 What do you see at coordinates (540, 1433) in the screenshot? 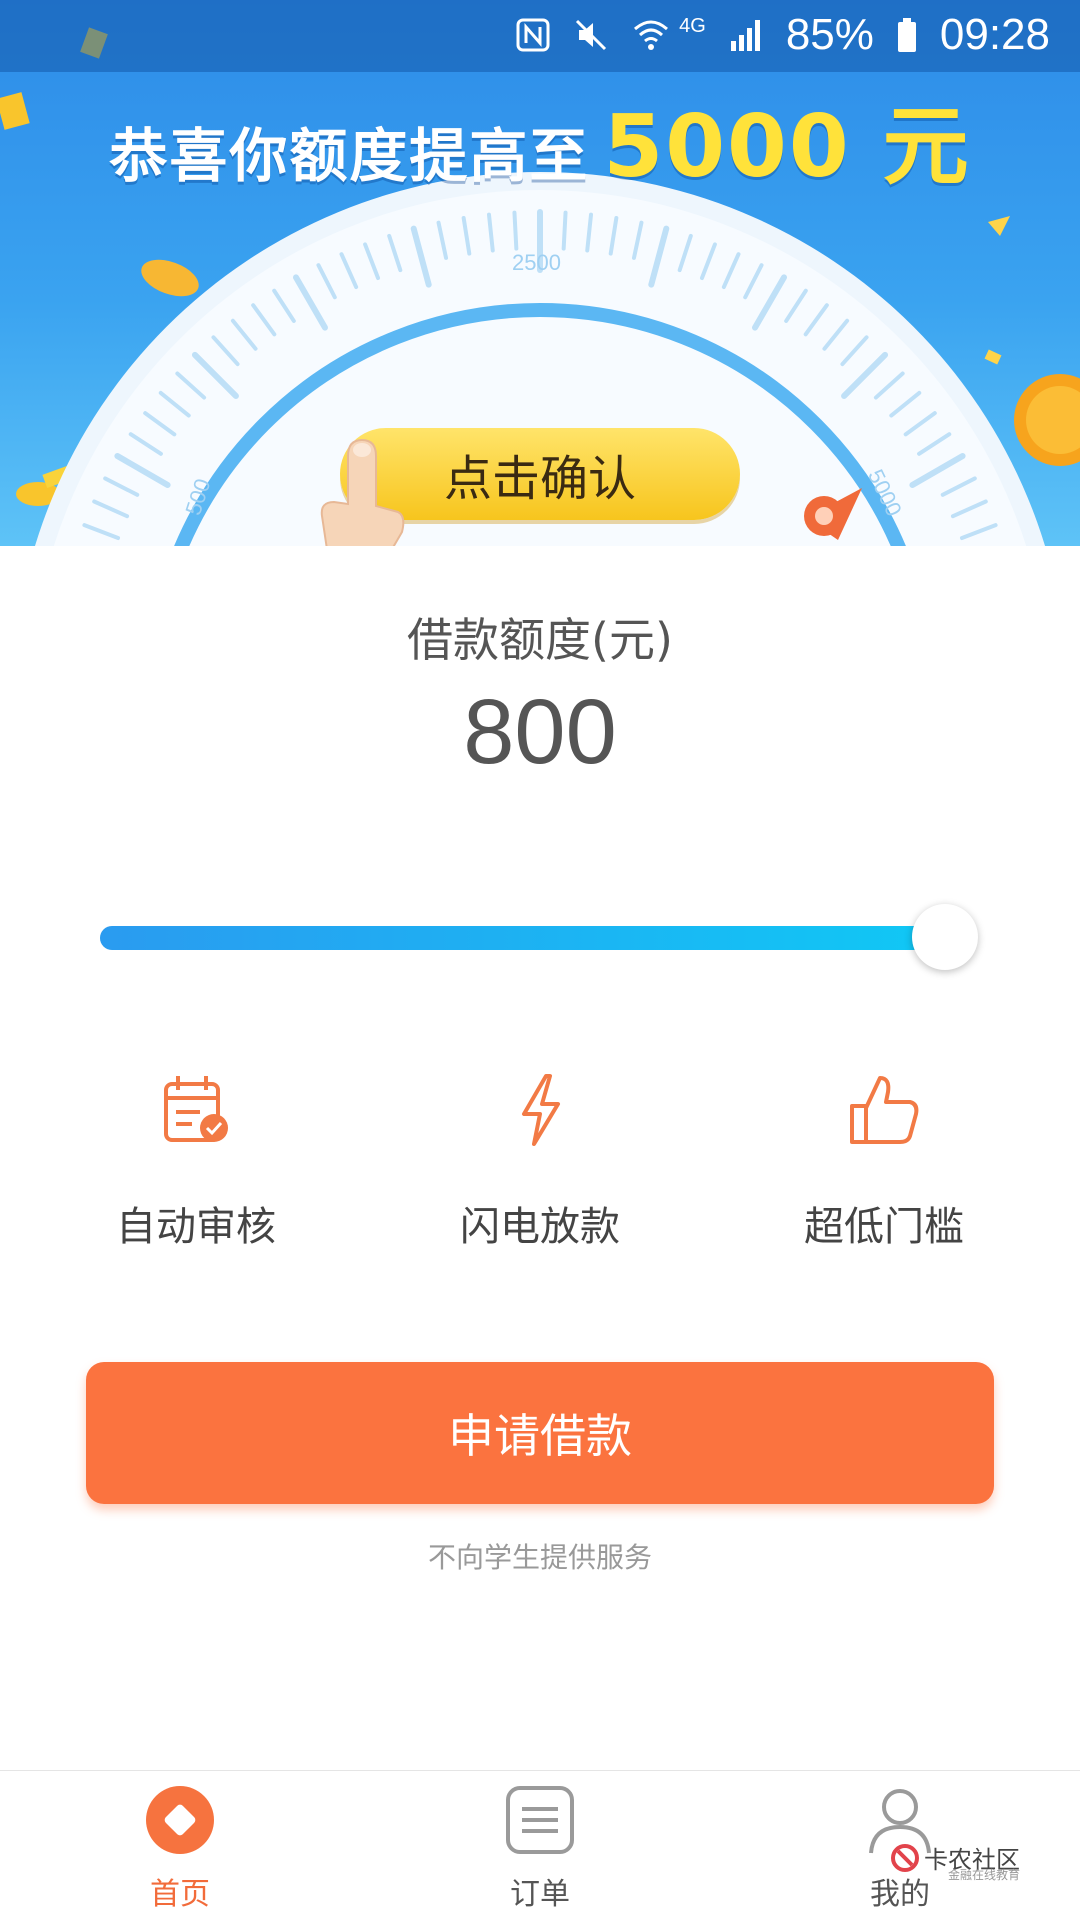
I see `apply-loan-button: 申请借款` at bounding box center [540, 1433].